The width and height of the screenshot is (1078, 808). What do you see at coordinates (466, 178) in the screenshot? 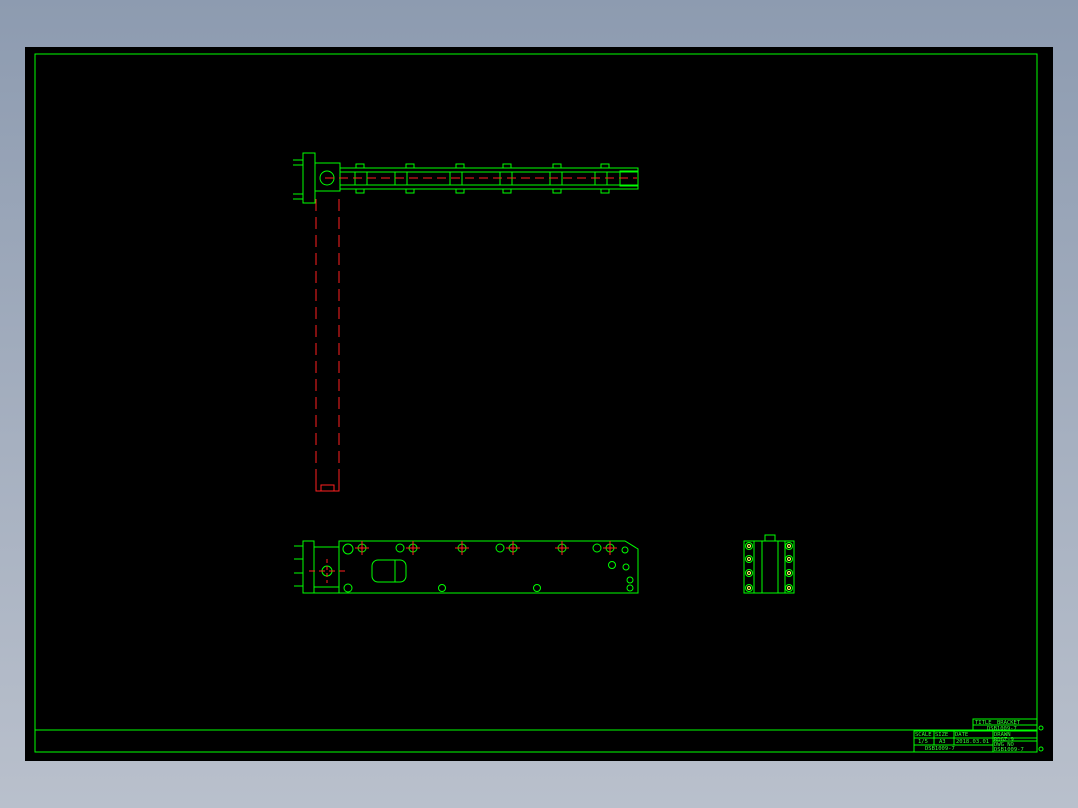
I see `top-view` at bounding box center [466, 178].